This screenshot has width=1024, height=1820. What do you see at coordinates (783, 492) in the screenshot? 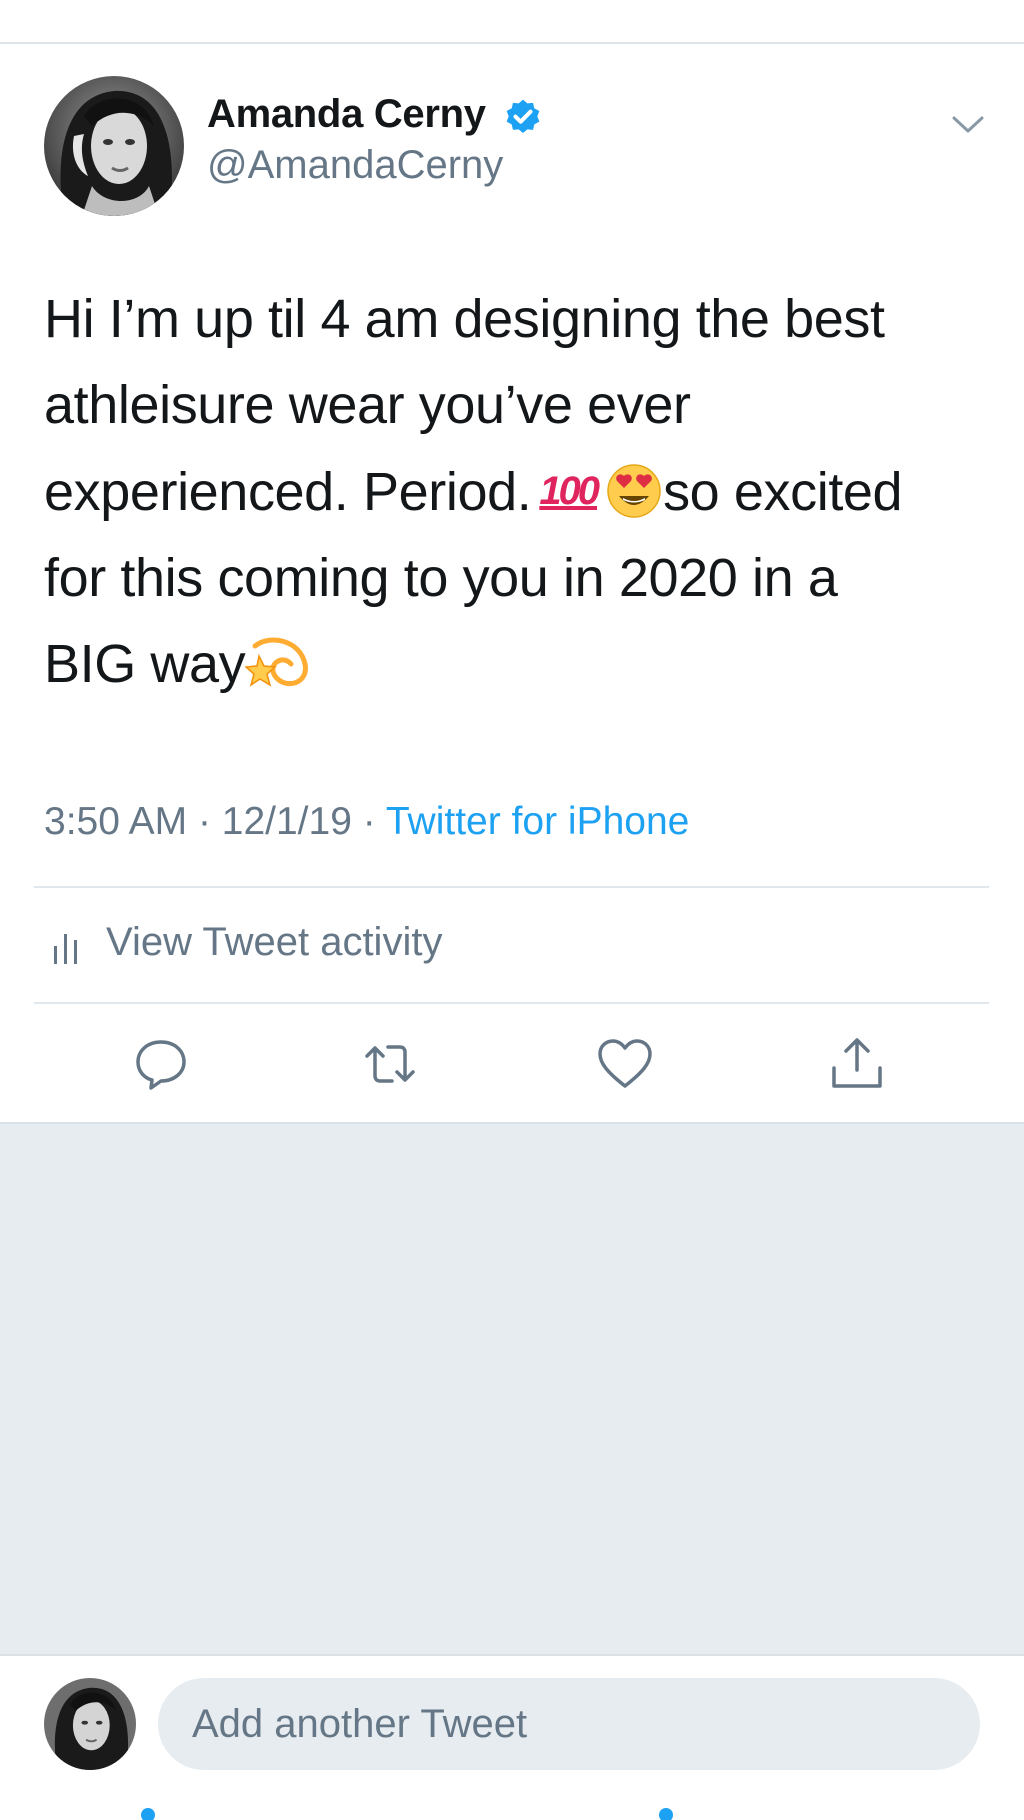
I see `tweet-text-segment: so excited` at bounding box center [783, 492].